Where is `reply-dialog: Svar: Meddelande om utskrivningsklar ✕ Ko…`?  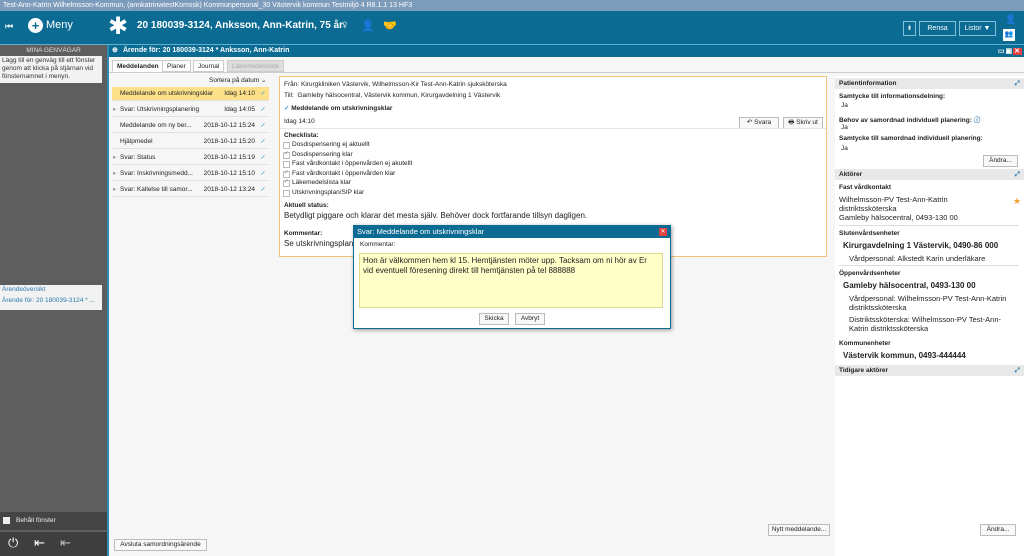 reply-dialog: Svar: Meddelande om utskrivningsklar ✕ Ko… is located at coordinates (512, 277).